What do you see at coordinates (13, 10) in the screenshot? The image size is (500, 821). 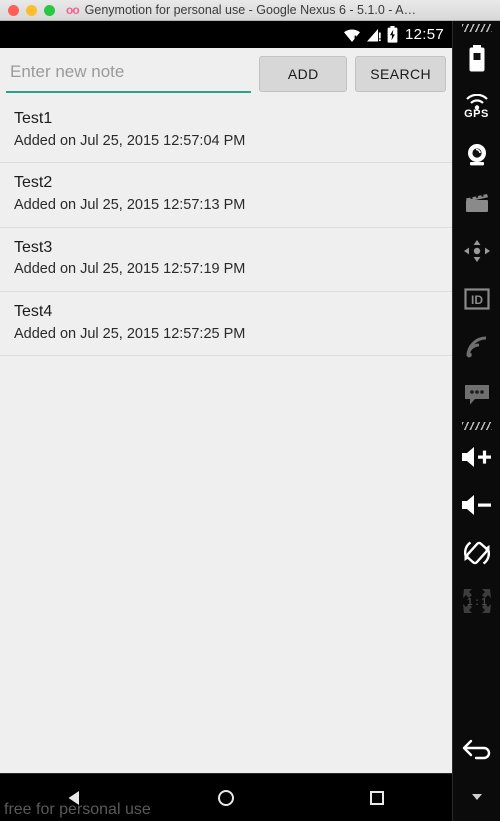 I see `close-button` at bounding box center [13, 10].